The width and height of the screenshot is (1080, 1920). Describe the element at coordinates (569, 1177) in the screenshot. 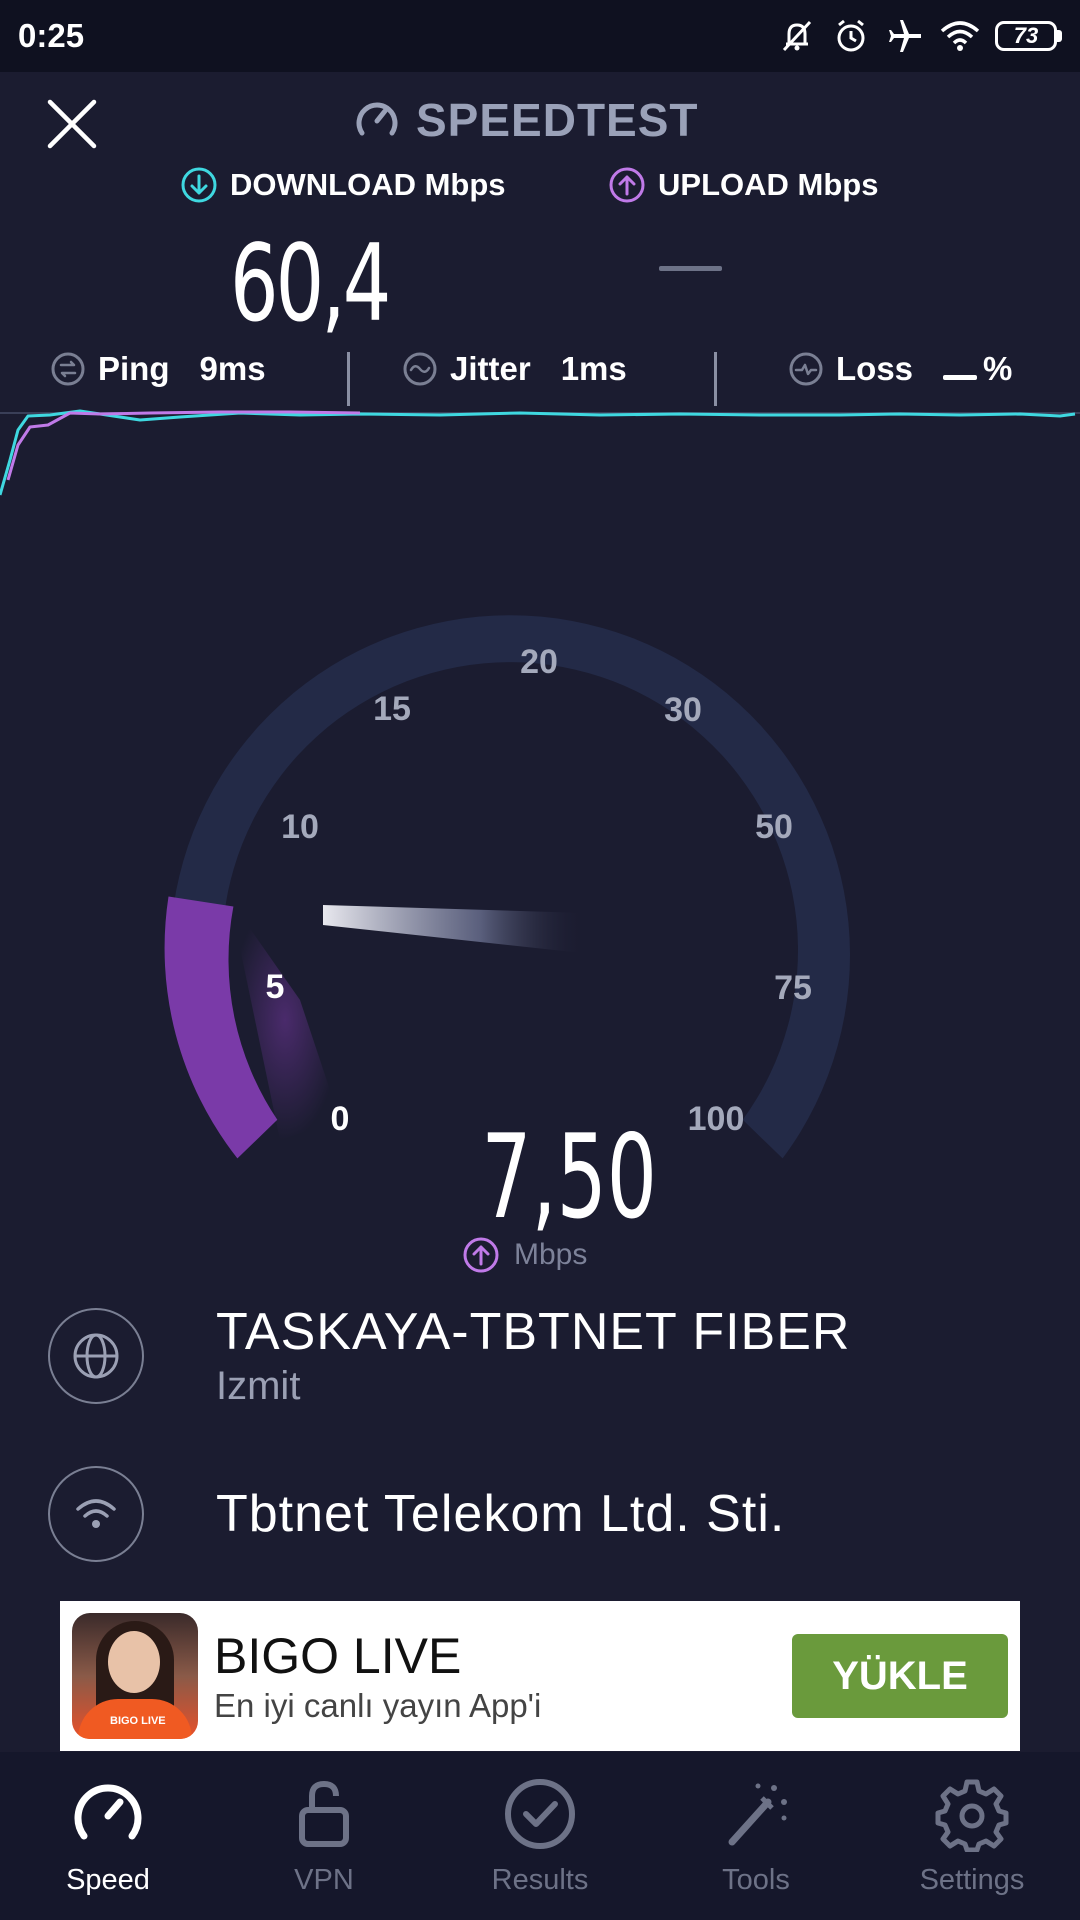

I see `current-speed-value: 7,50` at that location.